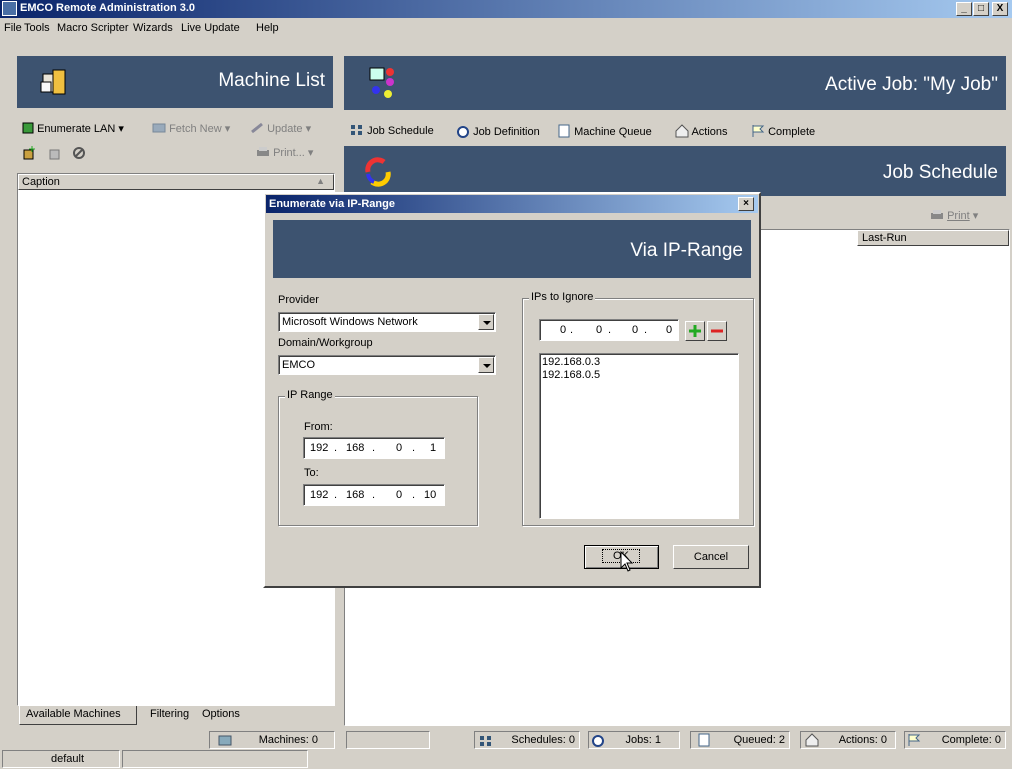 Image resolution: width=1012 pixels, height=769 pixels. Describe the element at coordinates (392, 130) in the screenshot. I see `tab-job-schedule: Job Schedule` at that location.